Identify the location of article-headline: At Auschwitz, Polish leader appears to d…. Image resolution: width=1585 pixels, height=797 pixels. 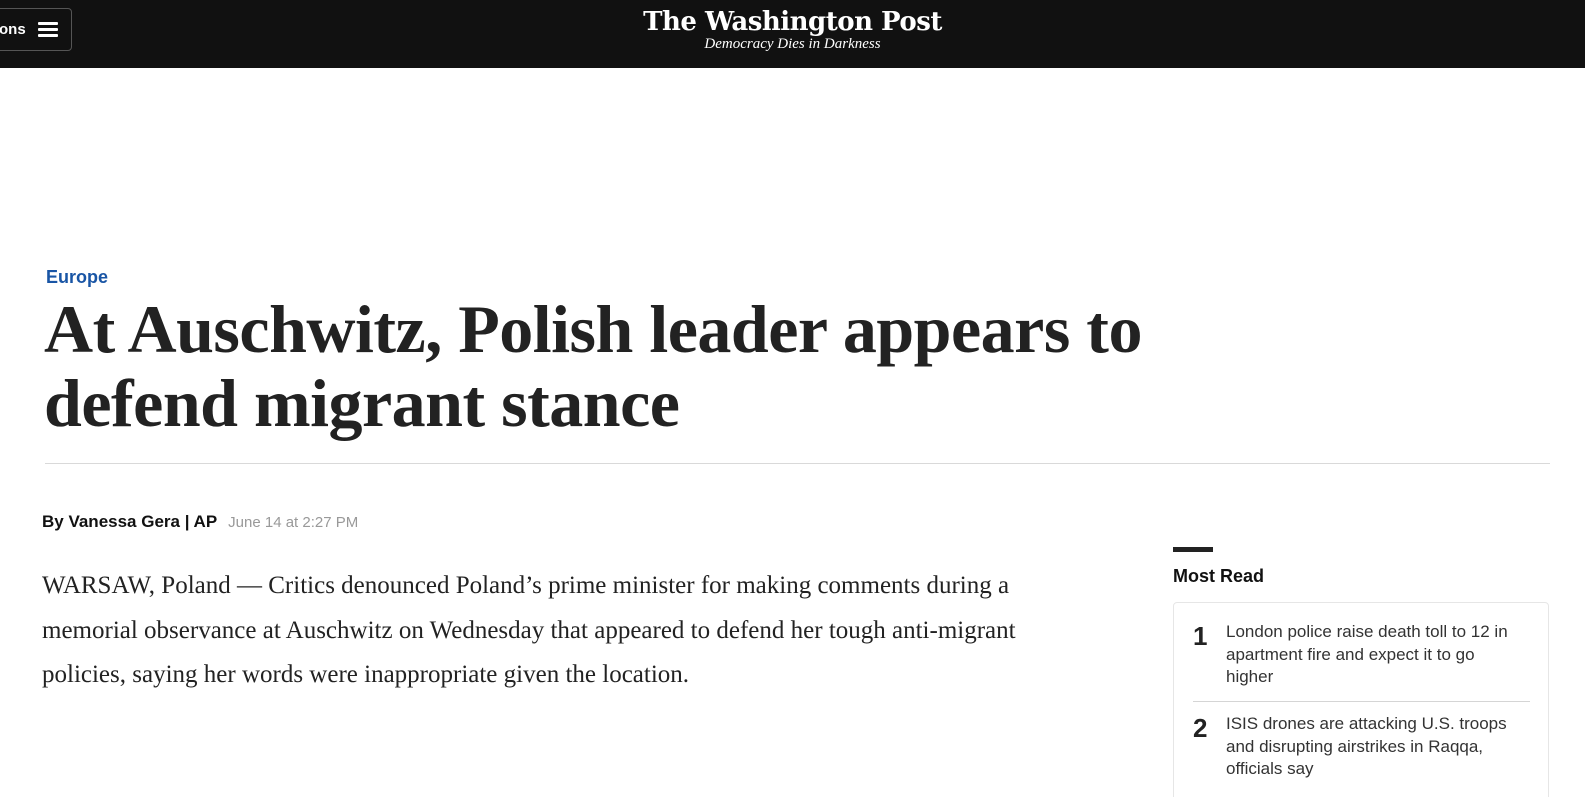
(593, 366).